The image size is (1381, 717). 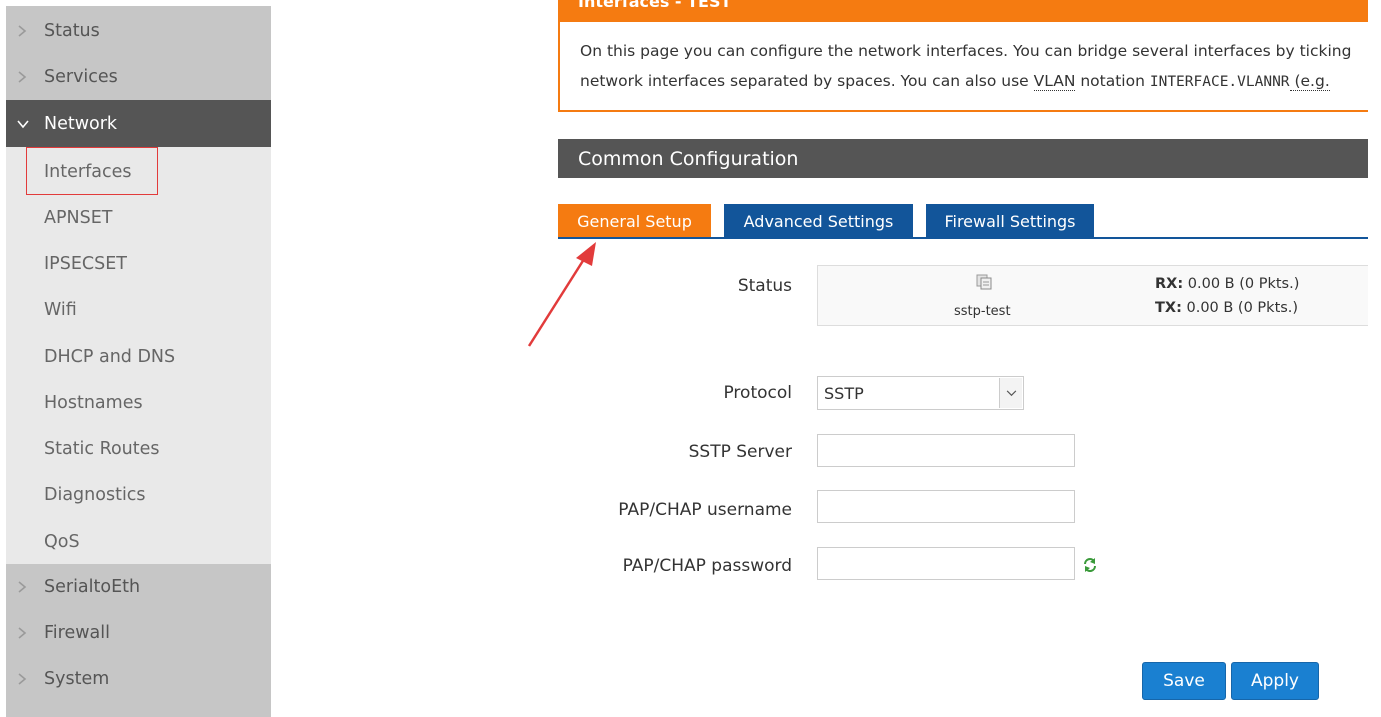 I want to click on sidebar-item-hostnames: Hostnames, so click(x=138, y=403).